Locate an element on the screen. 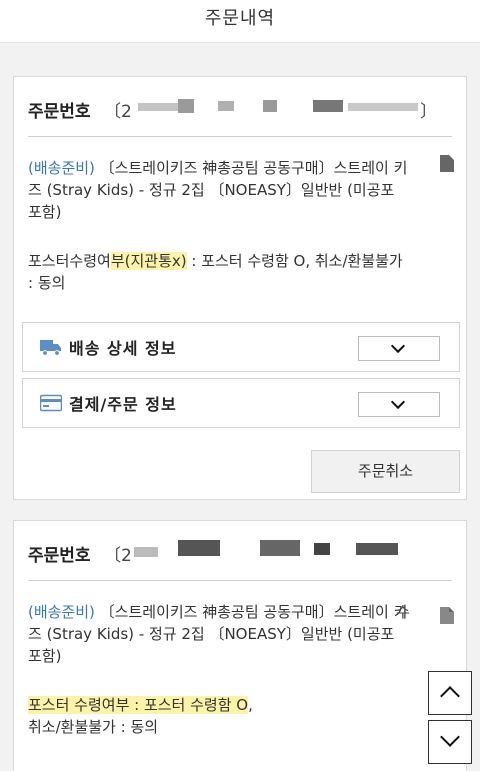  order-options: 포스터수령여부(지관통x) : 포스터 수령함 O, 취소/환불불가 : 동의 is located at coordinates (215, 272).